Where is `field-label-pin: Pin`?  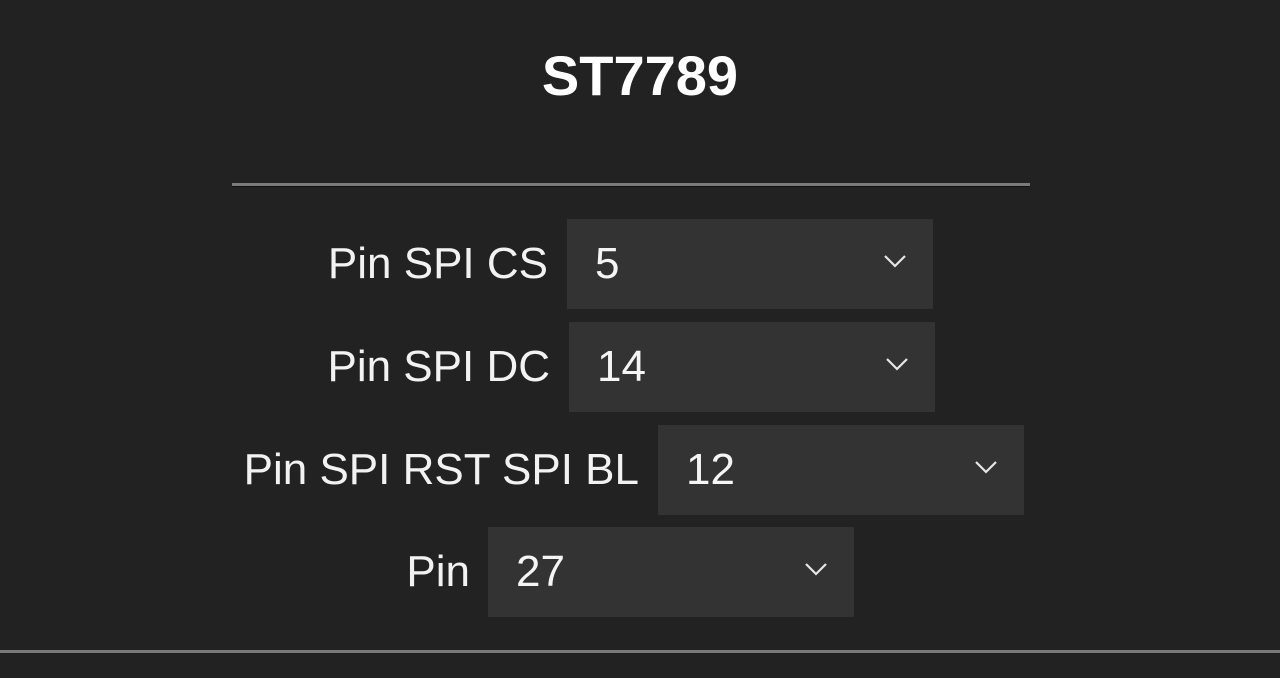
field-label-pin: Pin is located at coordinates (438, 571).